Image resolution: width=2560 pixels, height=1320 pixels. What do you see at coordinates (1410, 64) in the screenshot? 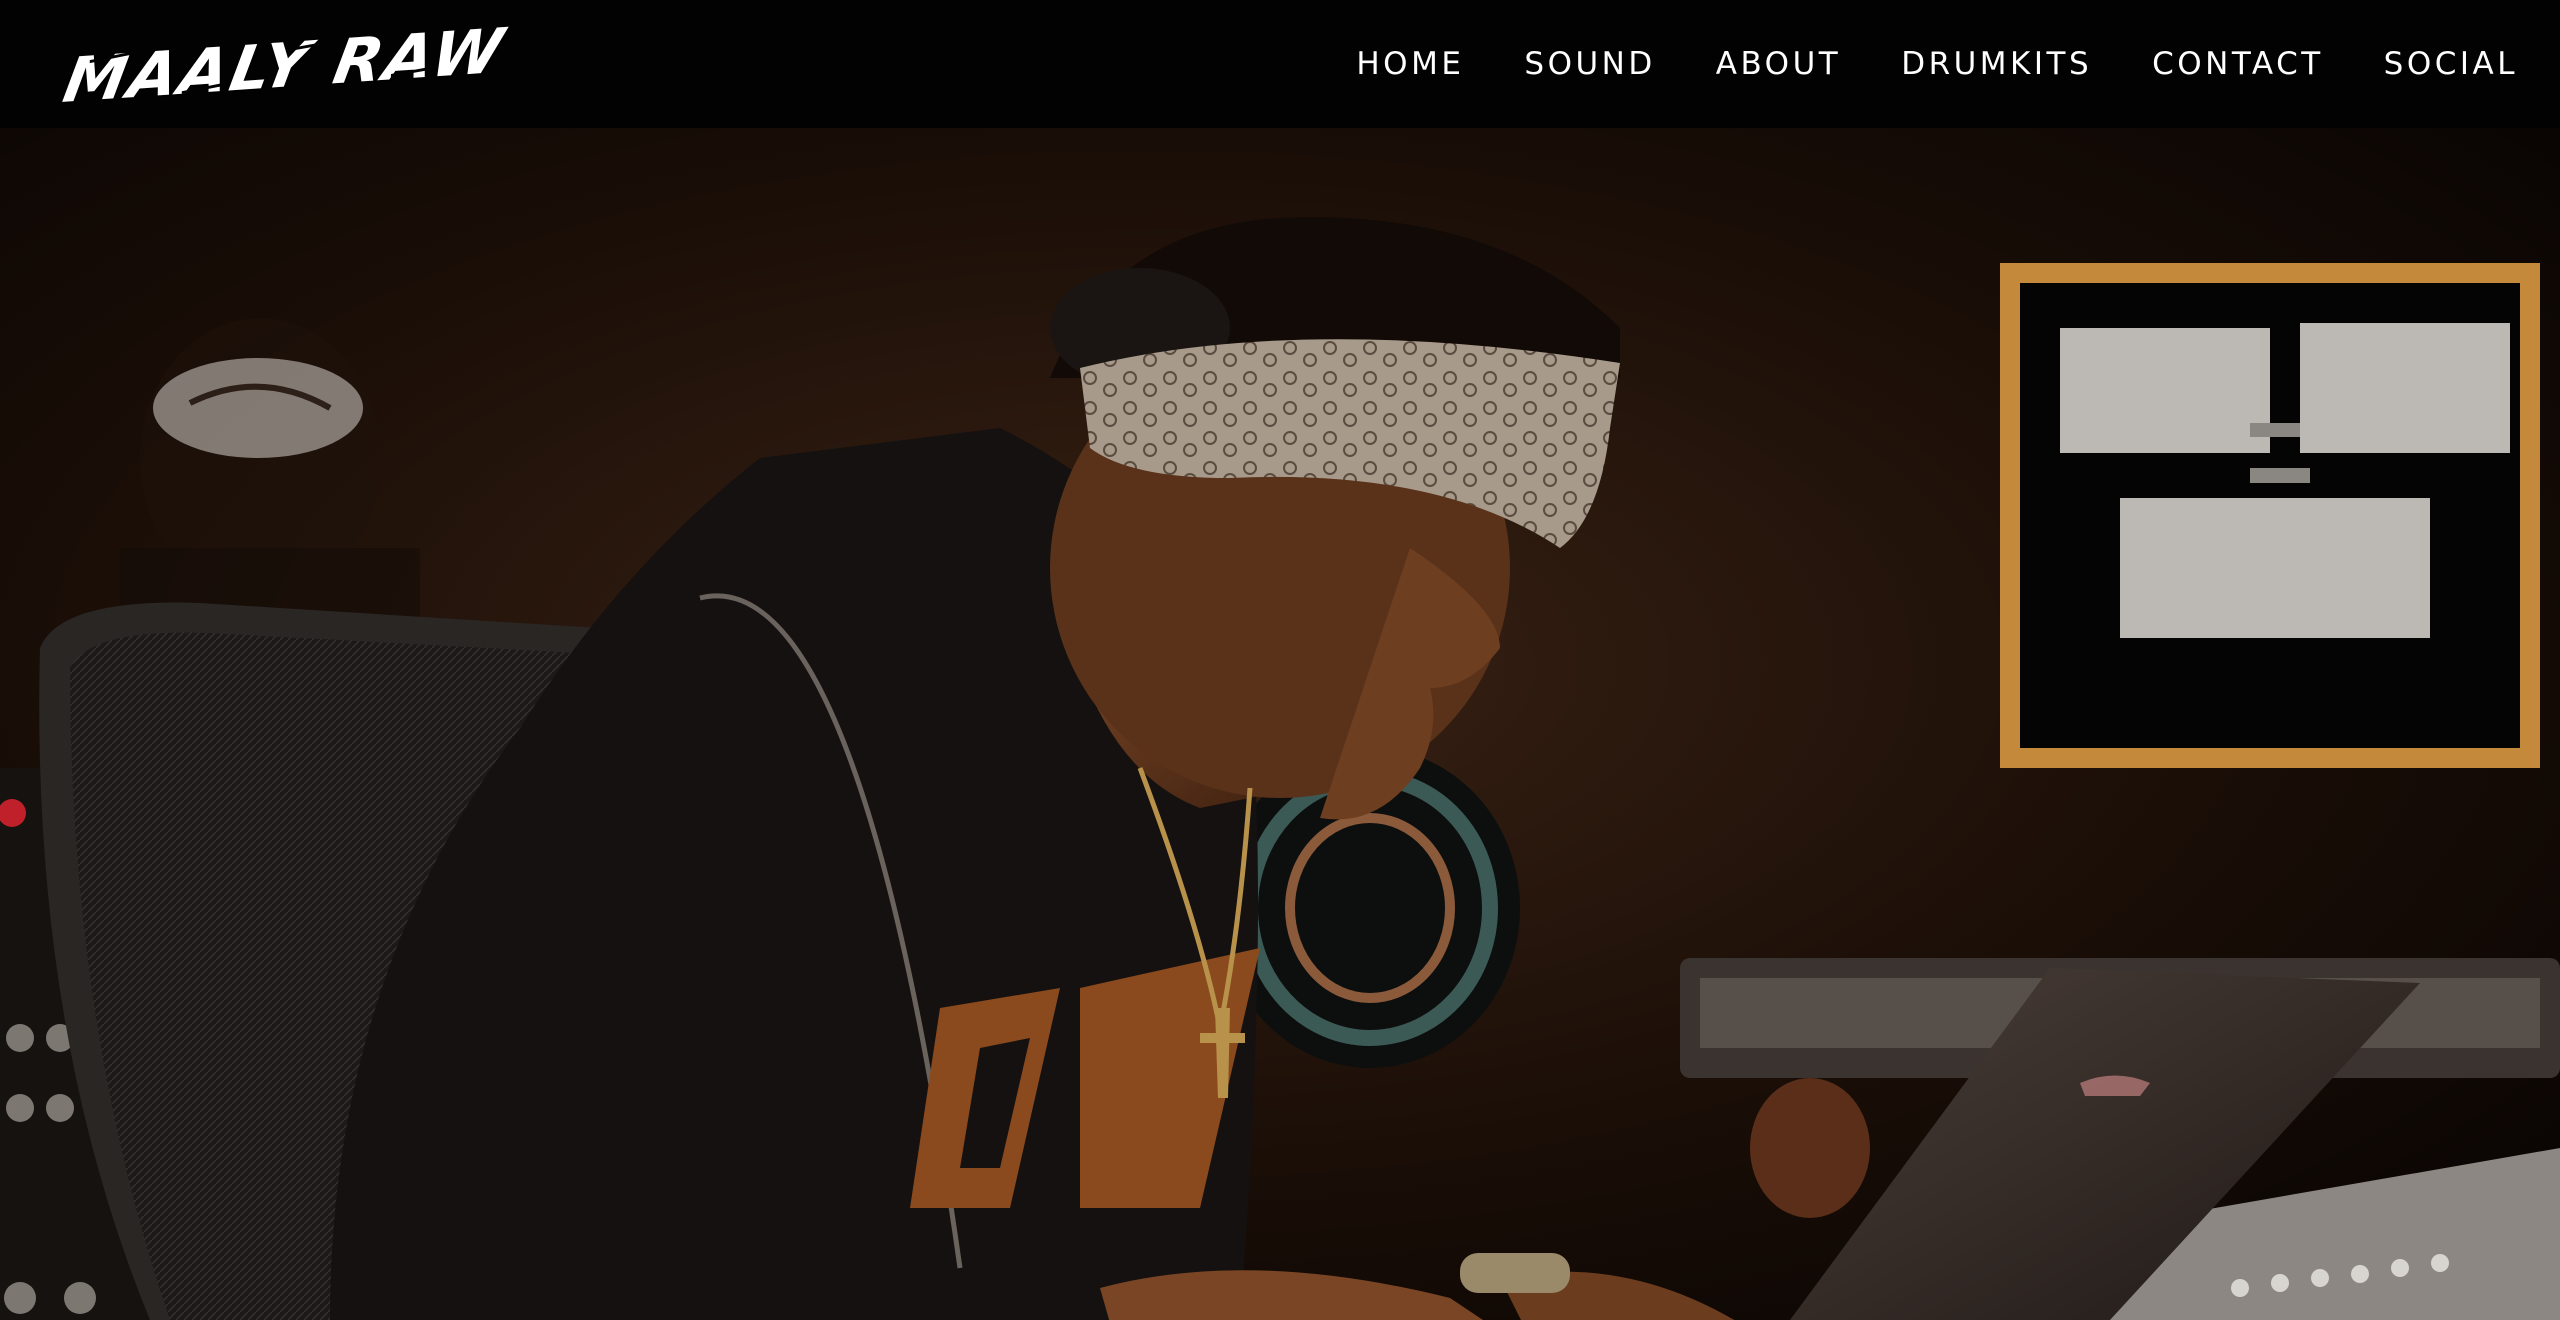
I see `nav-home: HOME` at bounding box center [1410, 64].